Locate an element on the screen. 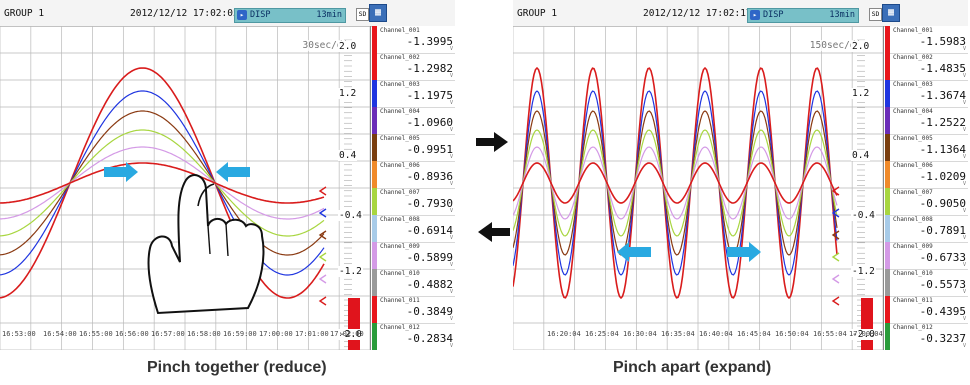 The image size is (970, 385). time-axis-label: 16:55:04 is located at coordinates (830, 334).